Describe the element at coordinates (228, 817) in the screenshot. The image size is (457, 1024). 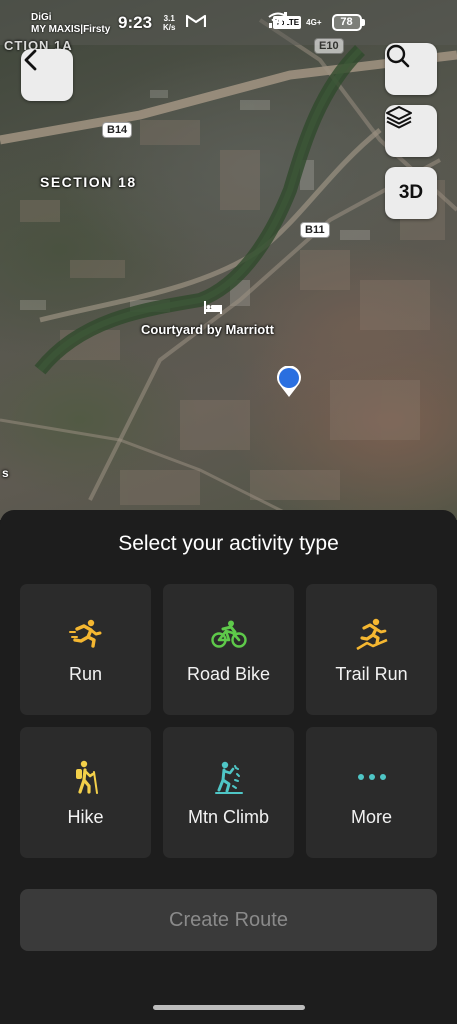
I see `activity-label: Mtn Climb` at that location.